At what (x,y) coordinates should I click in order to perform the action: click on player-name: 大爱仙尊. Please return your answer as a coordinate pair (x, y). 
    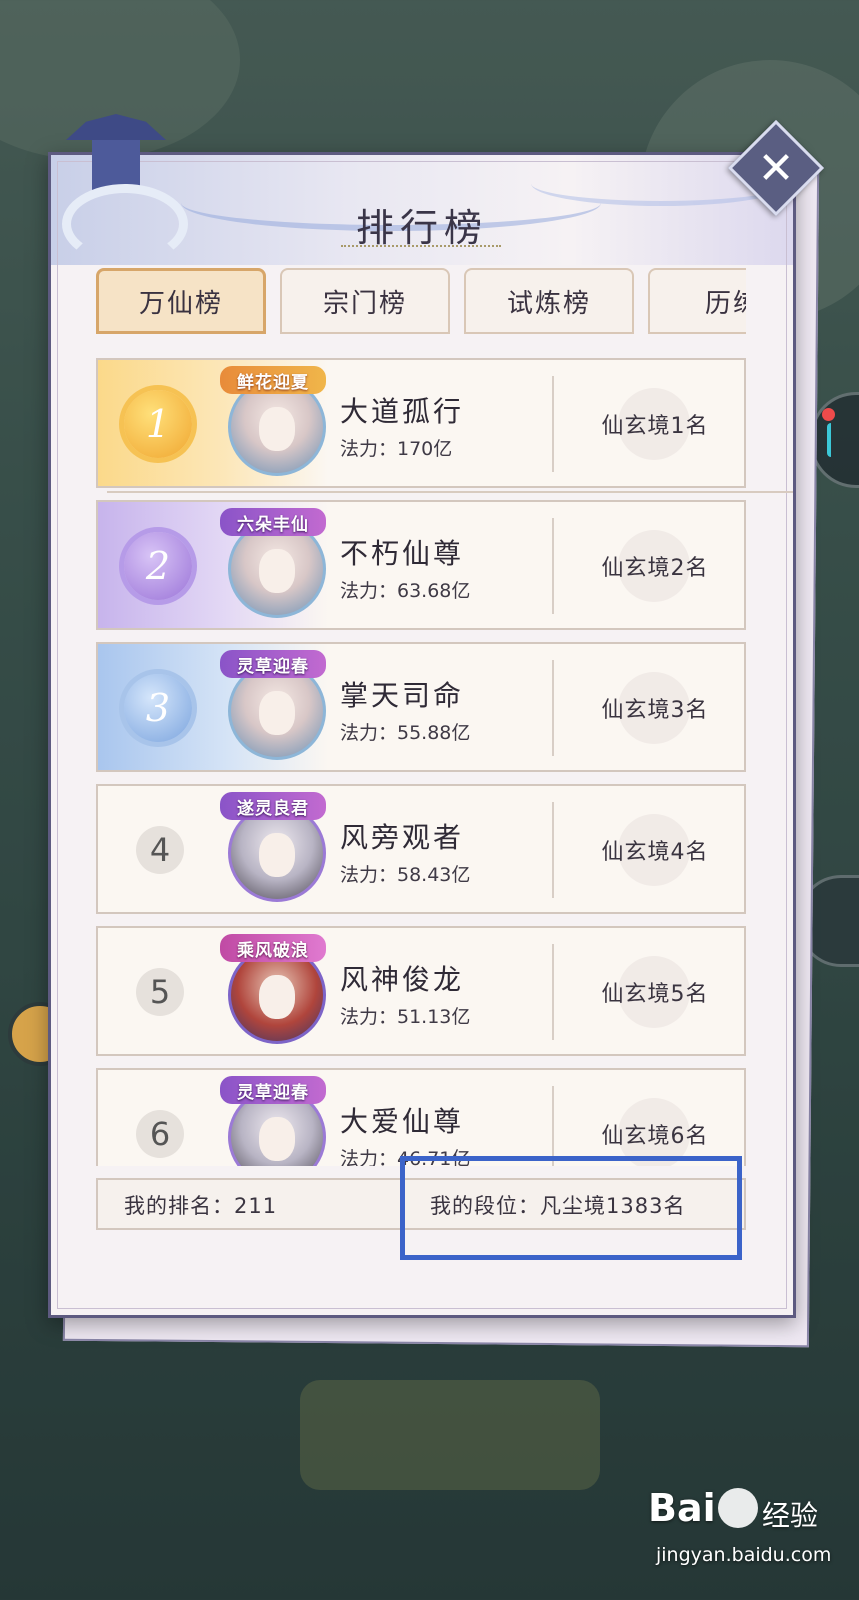
    Looking at the image, I should click on (402, 1121).